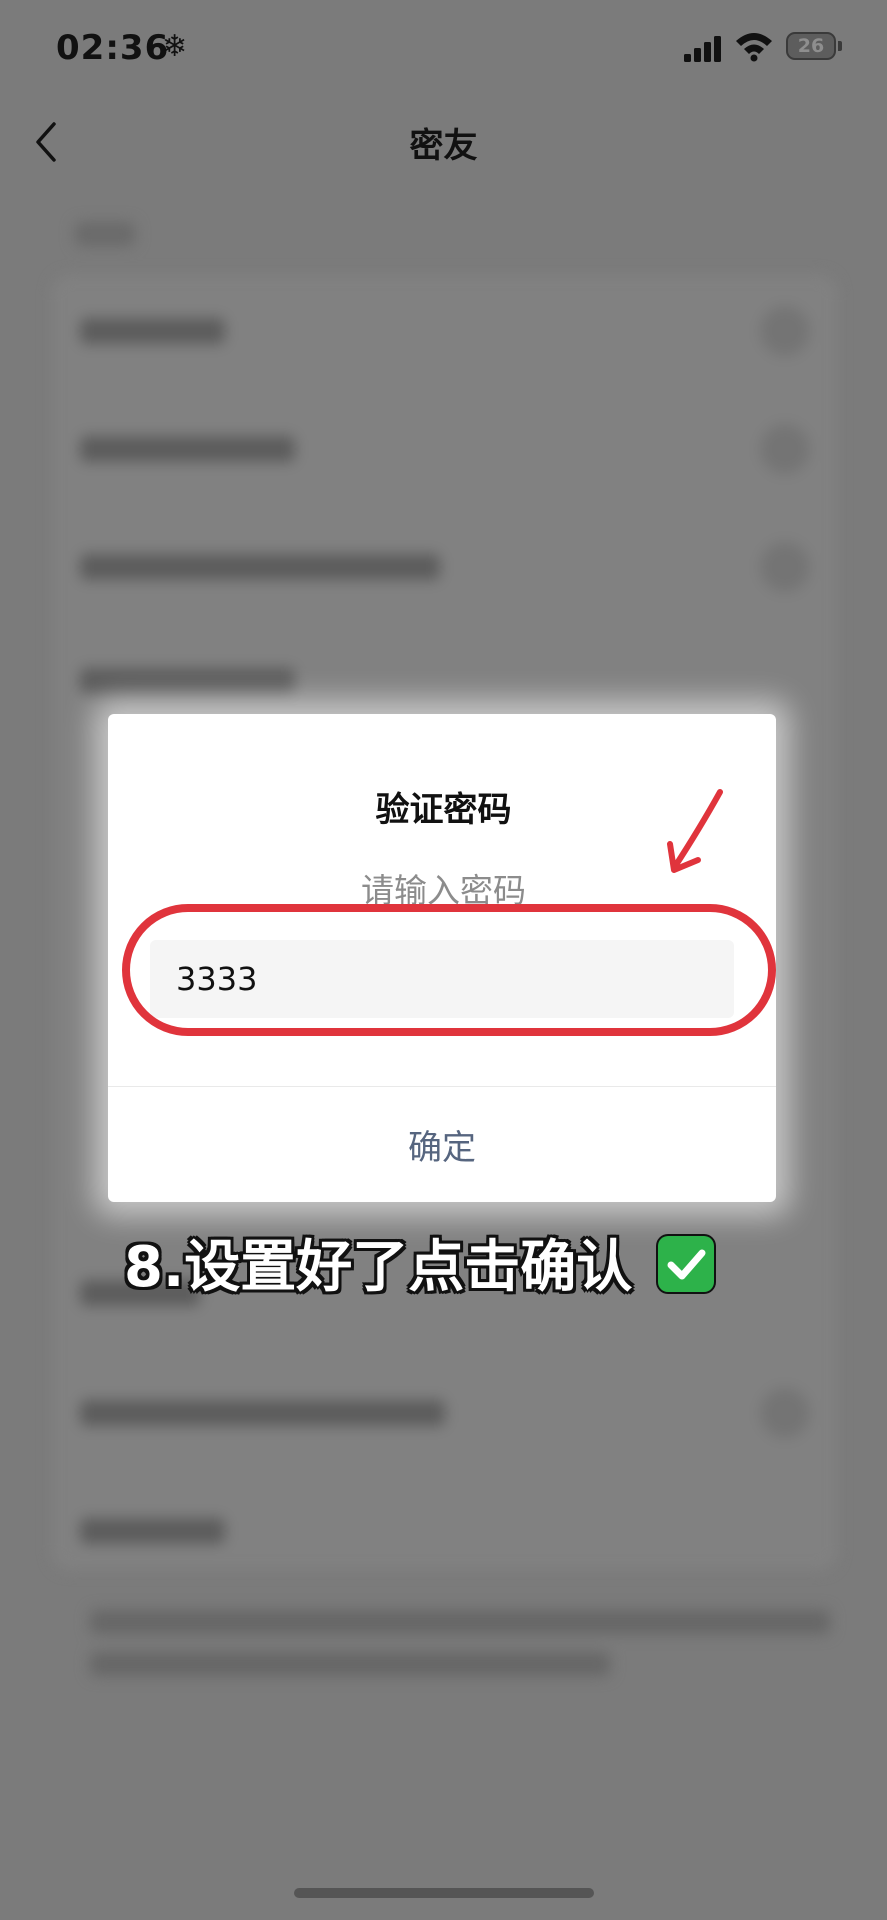 This screenshot has height=1920, width=887. I want to click on wifi-icon, so click(754, 47).